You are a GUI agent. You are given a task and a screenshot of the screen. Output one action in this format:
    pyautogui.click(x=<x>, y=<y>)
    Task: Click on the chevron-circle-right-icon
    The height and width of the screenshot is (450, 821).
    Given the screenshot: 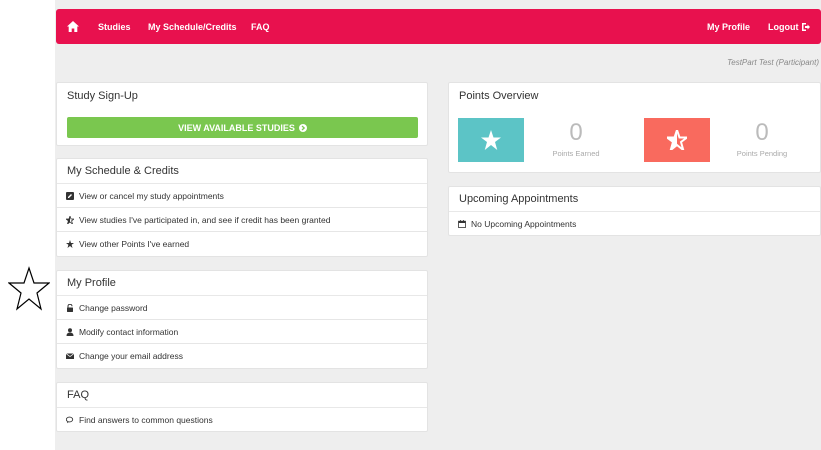 What is the action you would take?
    pyautogui.click(x=302, y=127)
    